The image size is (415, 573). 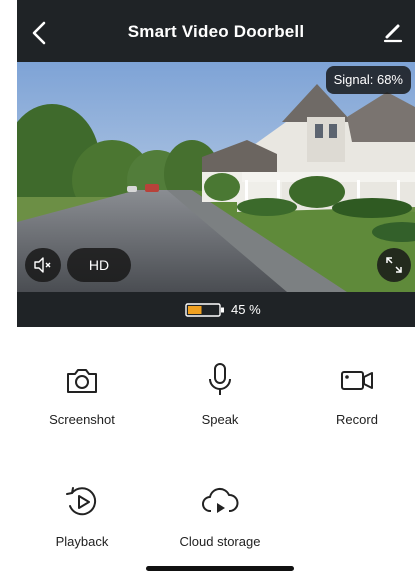 What do you see at coordinates (246, 309) in the screenshot?
I see `battery-level-text: 45 %` at bounding box center [246, 309].